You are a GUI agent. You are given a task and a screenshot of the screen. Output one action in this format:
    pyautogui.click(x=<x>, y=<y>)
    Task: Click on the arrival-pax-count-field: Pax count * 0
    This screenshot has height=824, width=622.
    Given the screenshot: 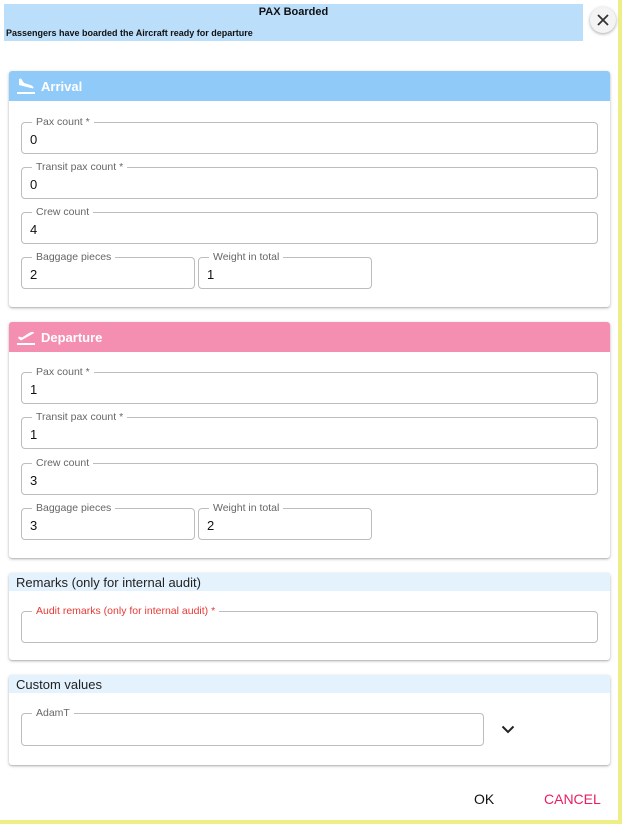 What is the action you would take?
    pyautogui.click(x=309, y=135)
    